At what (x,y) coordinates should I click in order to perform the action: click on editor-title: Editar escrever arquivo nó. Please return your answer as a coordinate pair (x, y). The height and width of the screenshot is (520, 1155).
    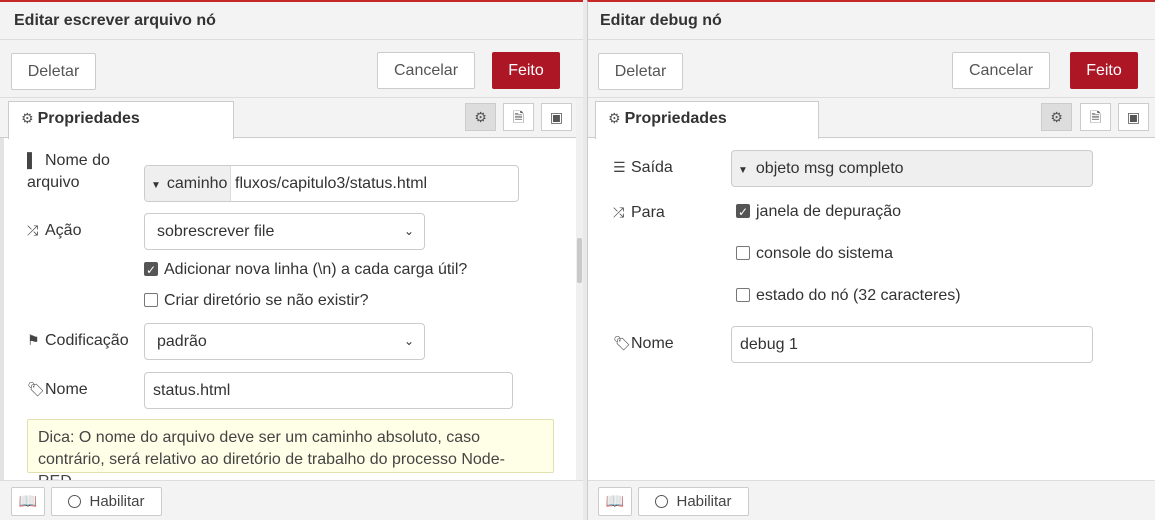
    Looking at the image, I should click on (115, 20).